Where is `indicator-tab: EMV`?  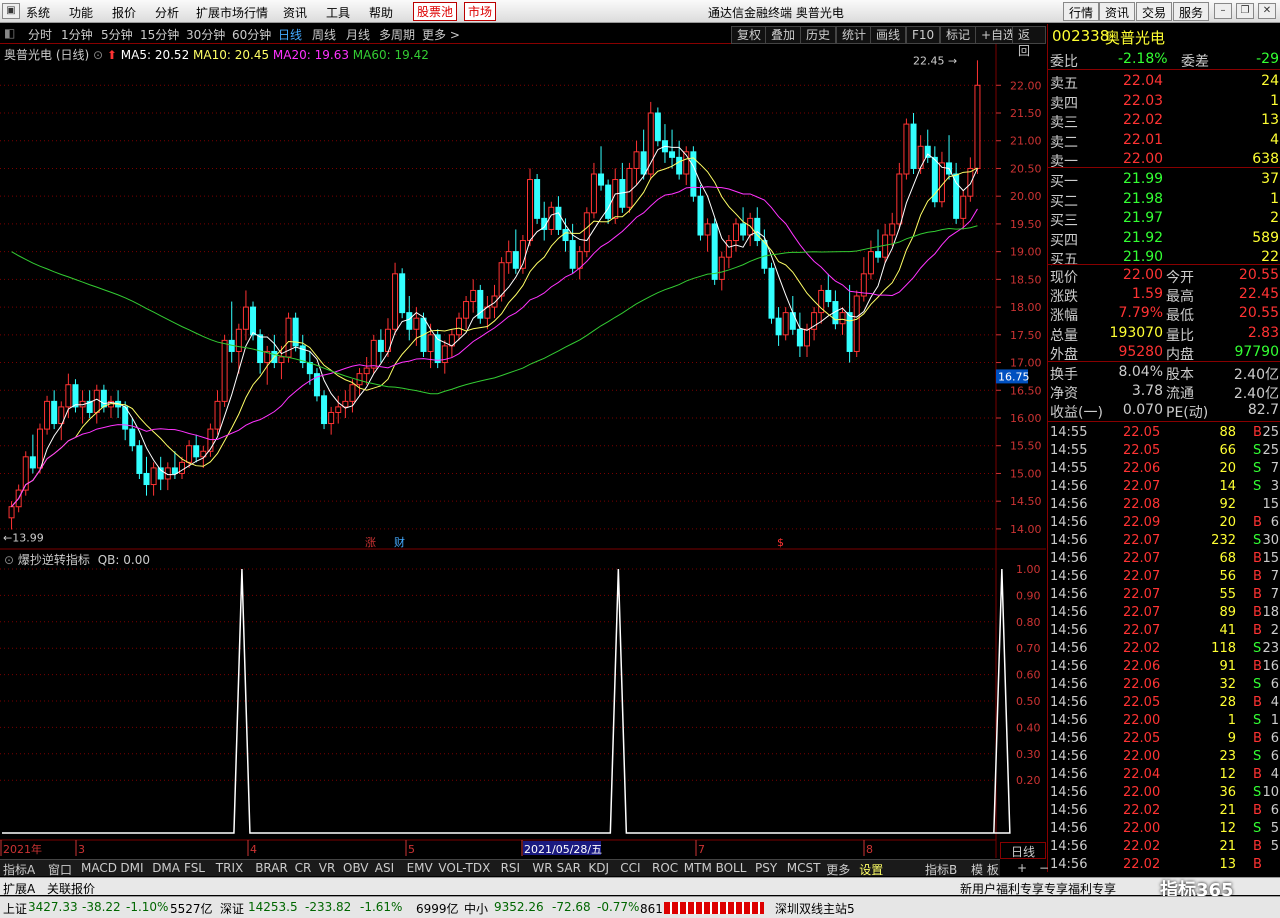 indicator-tab: EMV is located at coordinates (420, 868).